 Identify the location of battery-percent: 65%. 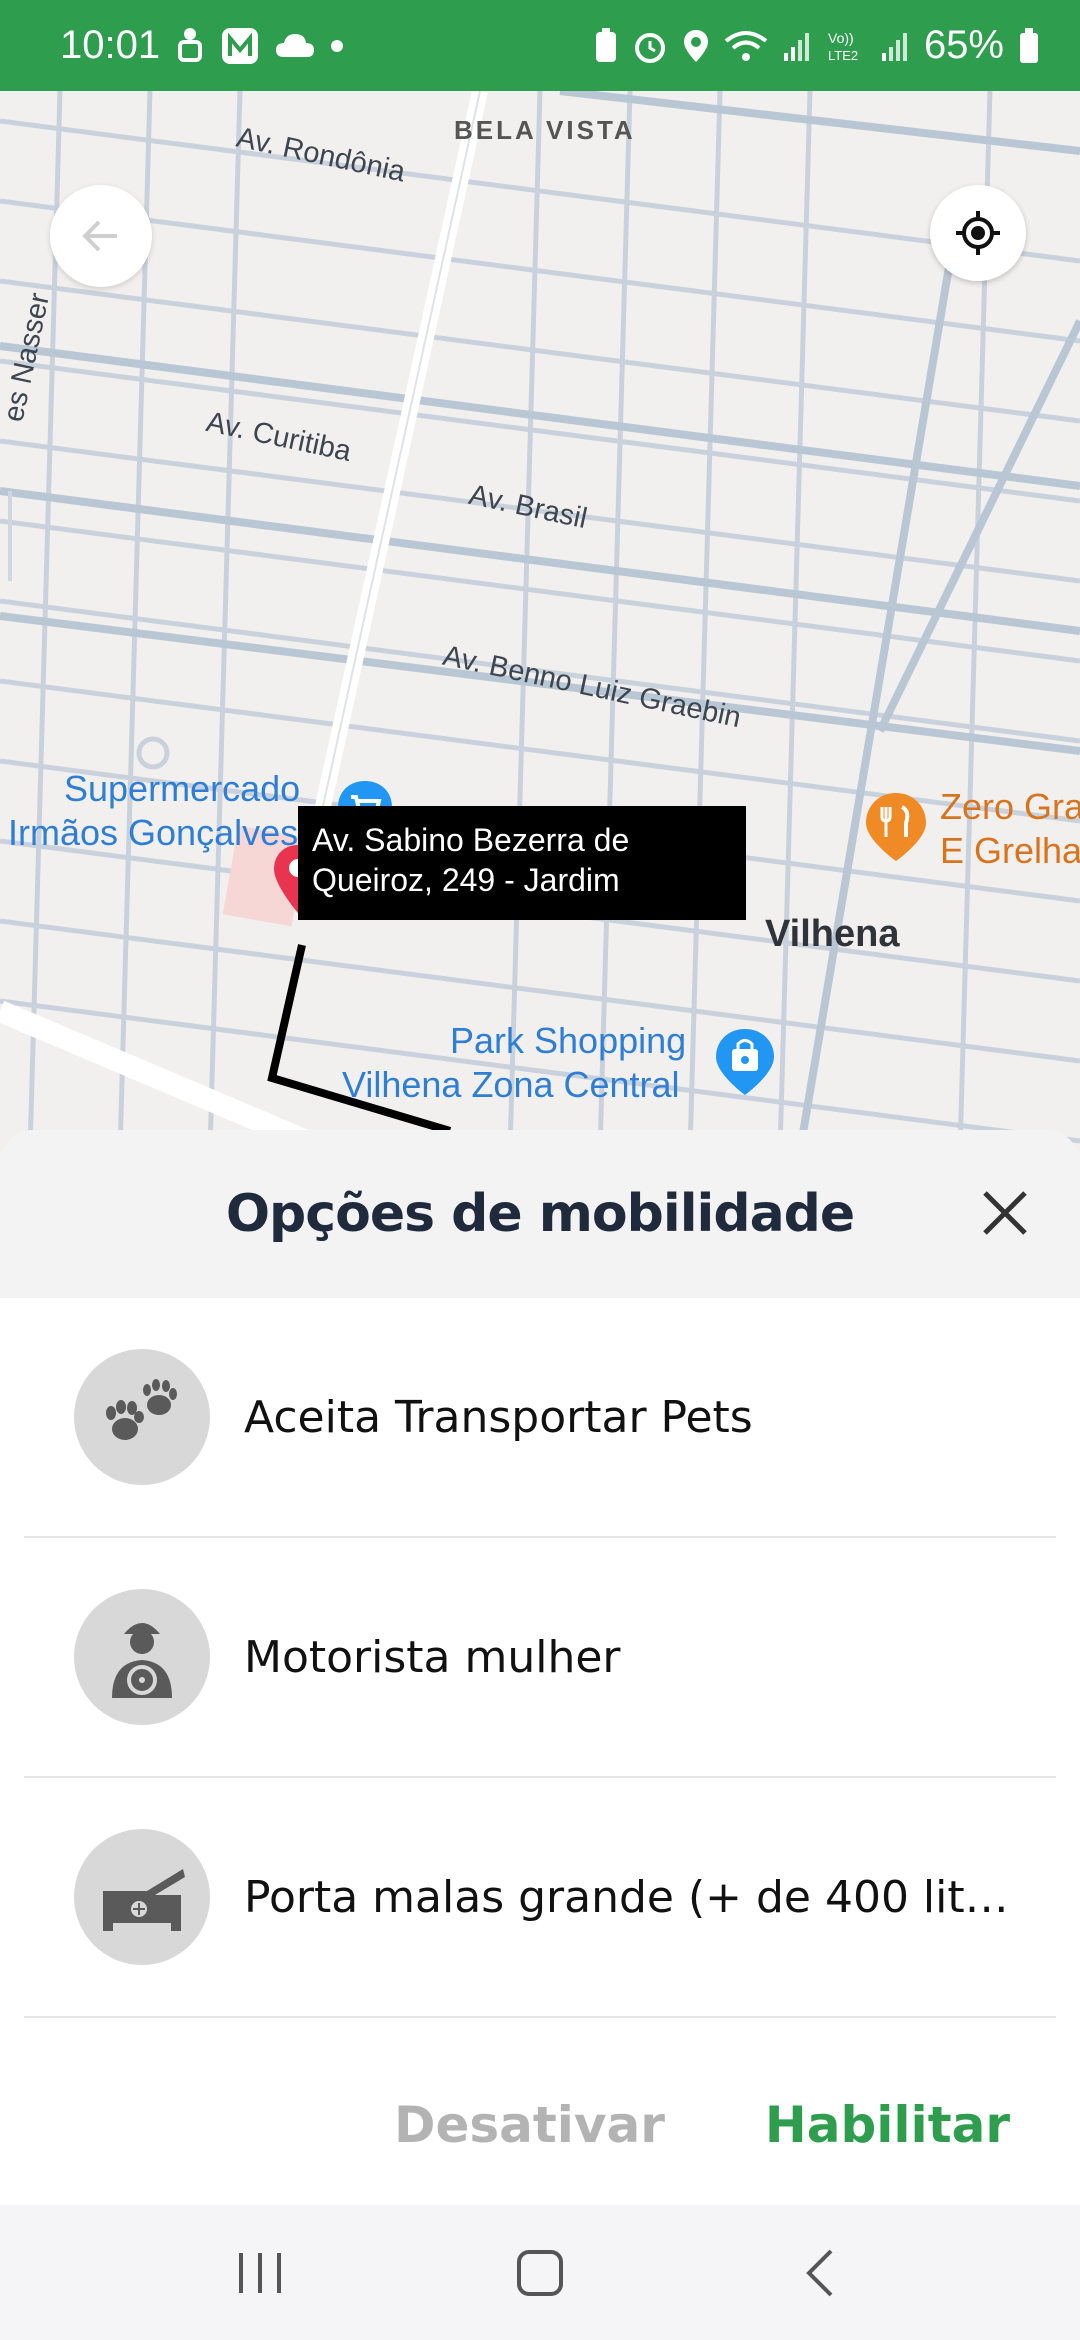
(963, 45).